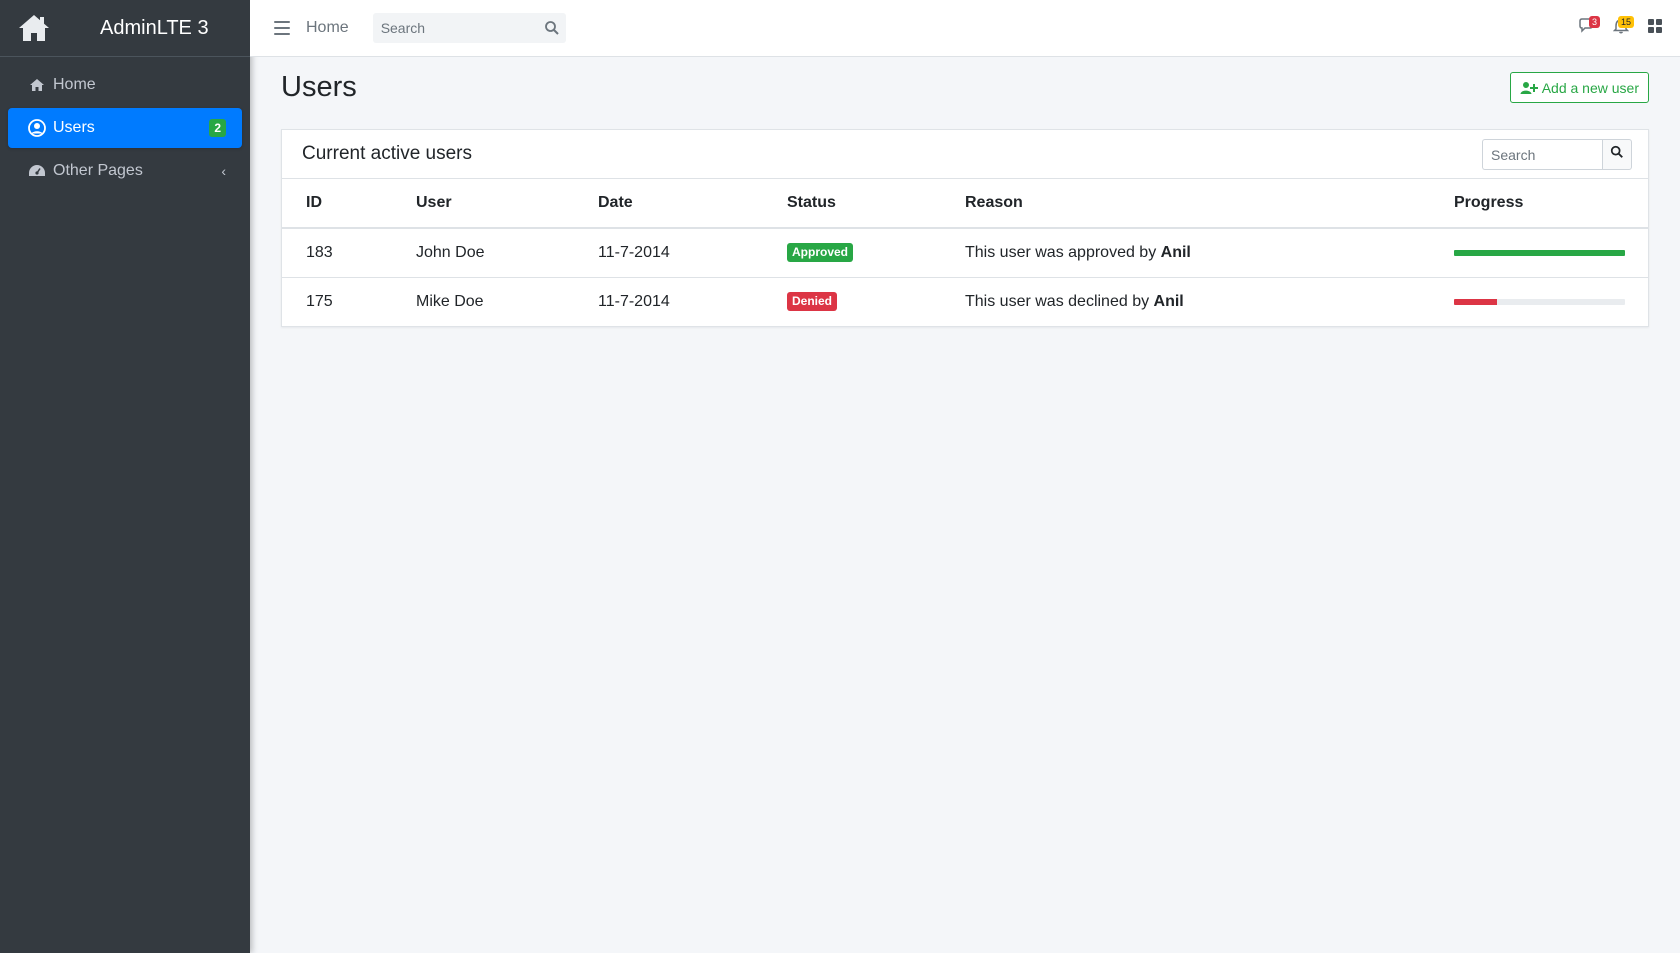  What do you see at coordinates (1209, 204) in the screenshot?
I see `column-header-reason: Reason` at bounding box center [1209, 204].